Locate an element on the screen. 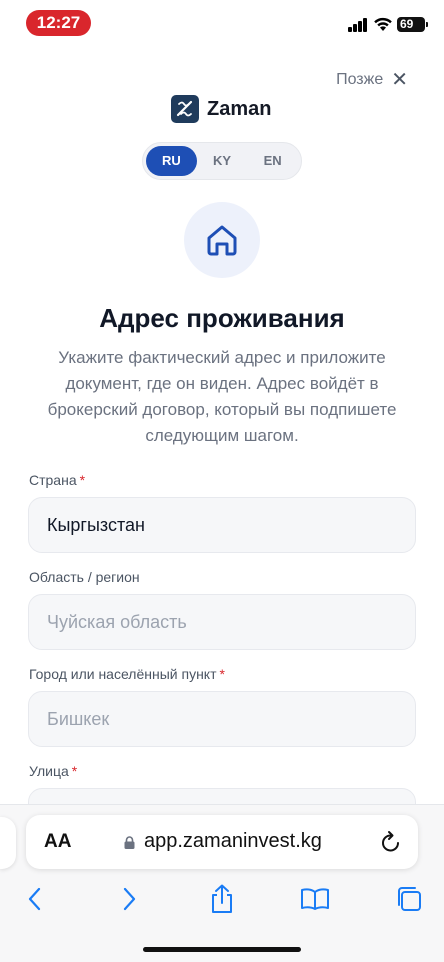  country-field: Кыргызстан is located at coordinates (222, 525).